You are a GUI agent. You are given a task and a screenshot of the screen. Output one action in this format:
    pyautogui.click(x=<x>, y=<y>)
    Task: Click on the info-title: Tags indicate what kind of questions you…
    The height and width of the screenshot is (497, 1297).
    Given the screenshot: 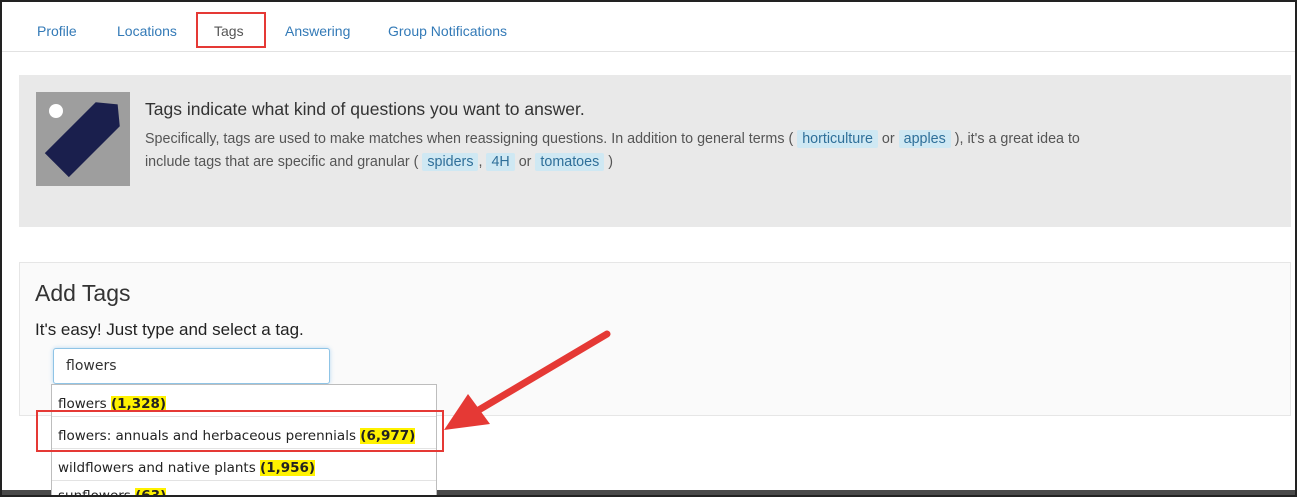 What is the action you would take?
    pyautogui.click(x=365, y=109)
    